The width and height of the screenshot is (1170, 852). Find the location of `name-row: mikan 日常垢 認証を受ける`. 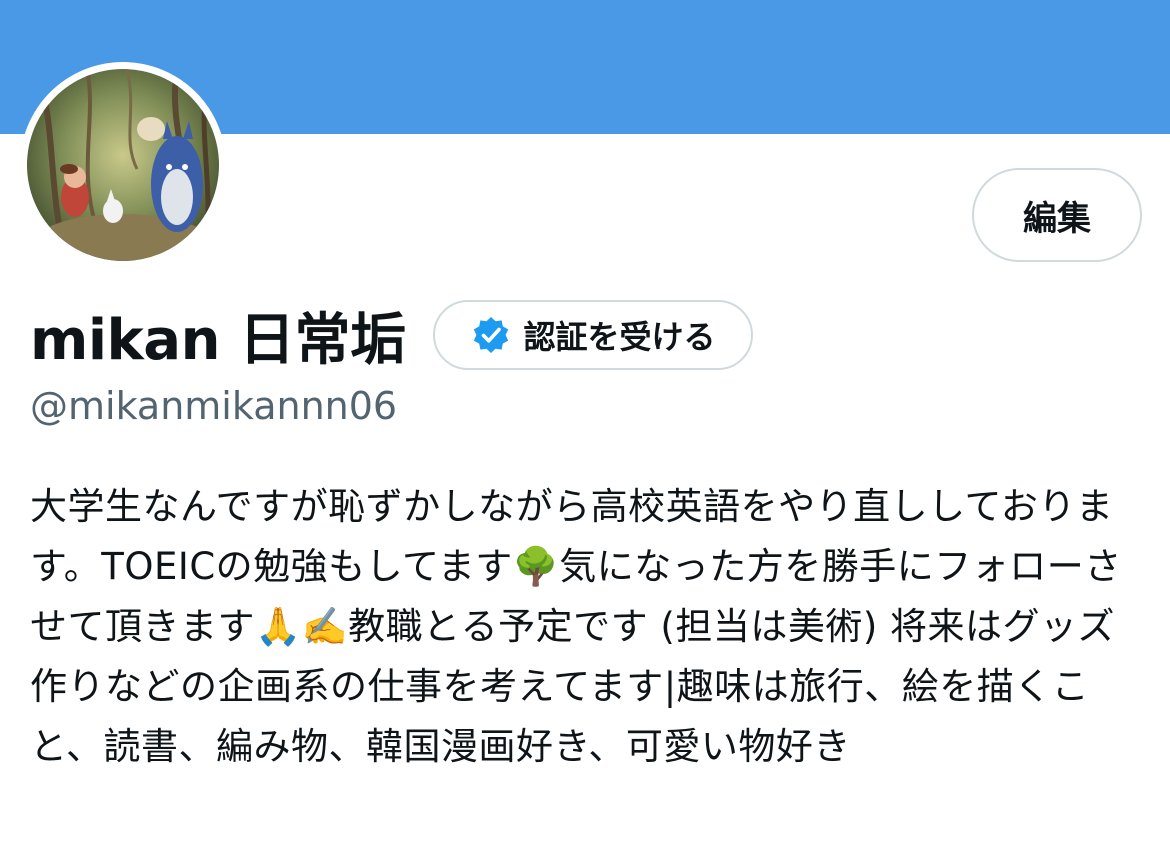

name-row: mikan 日常垢 認証を受ける is located at coordinates (392, 335).